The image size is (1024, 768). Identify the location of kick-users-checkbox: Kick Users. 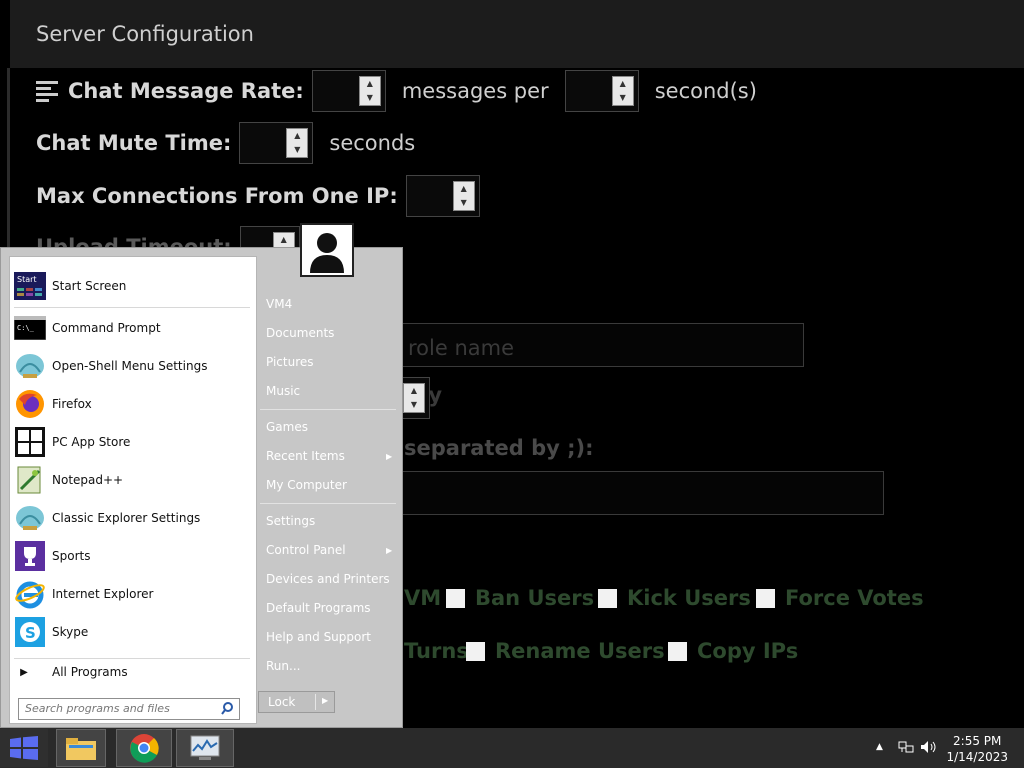
(674, 598).